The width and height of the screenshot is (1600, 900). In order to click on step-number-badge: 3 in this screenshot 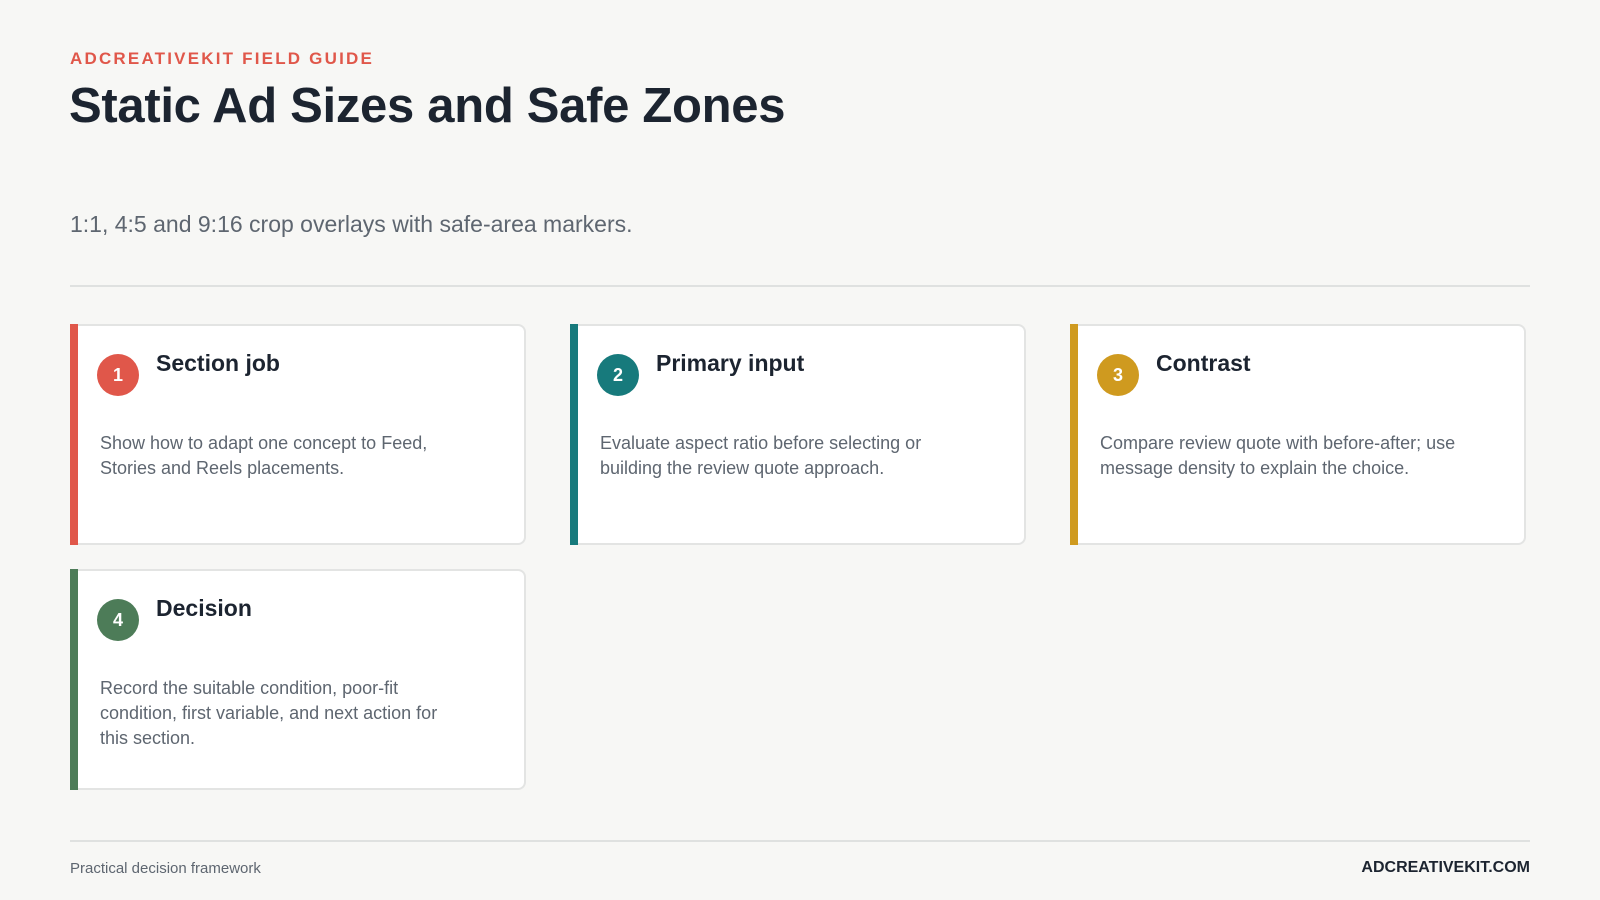, I will do `click(1118, 375)`.